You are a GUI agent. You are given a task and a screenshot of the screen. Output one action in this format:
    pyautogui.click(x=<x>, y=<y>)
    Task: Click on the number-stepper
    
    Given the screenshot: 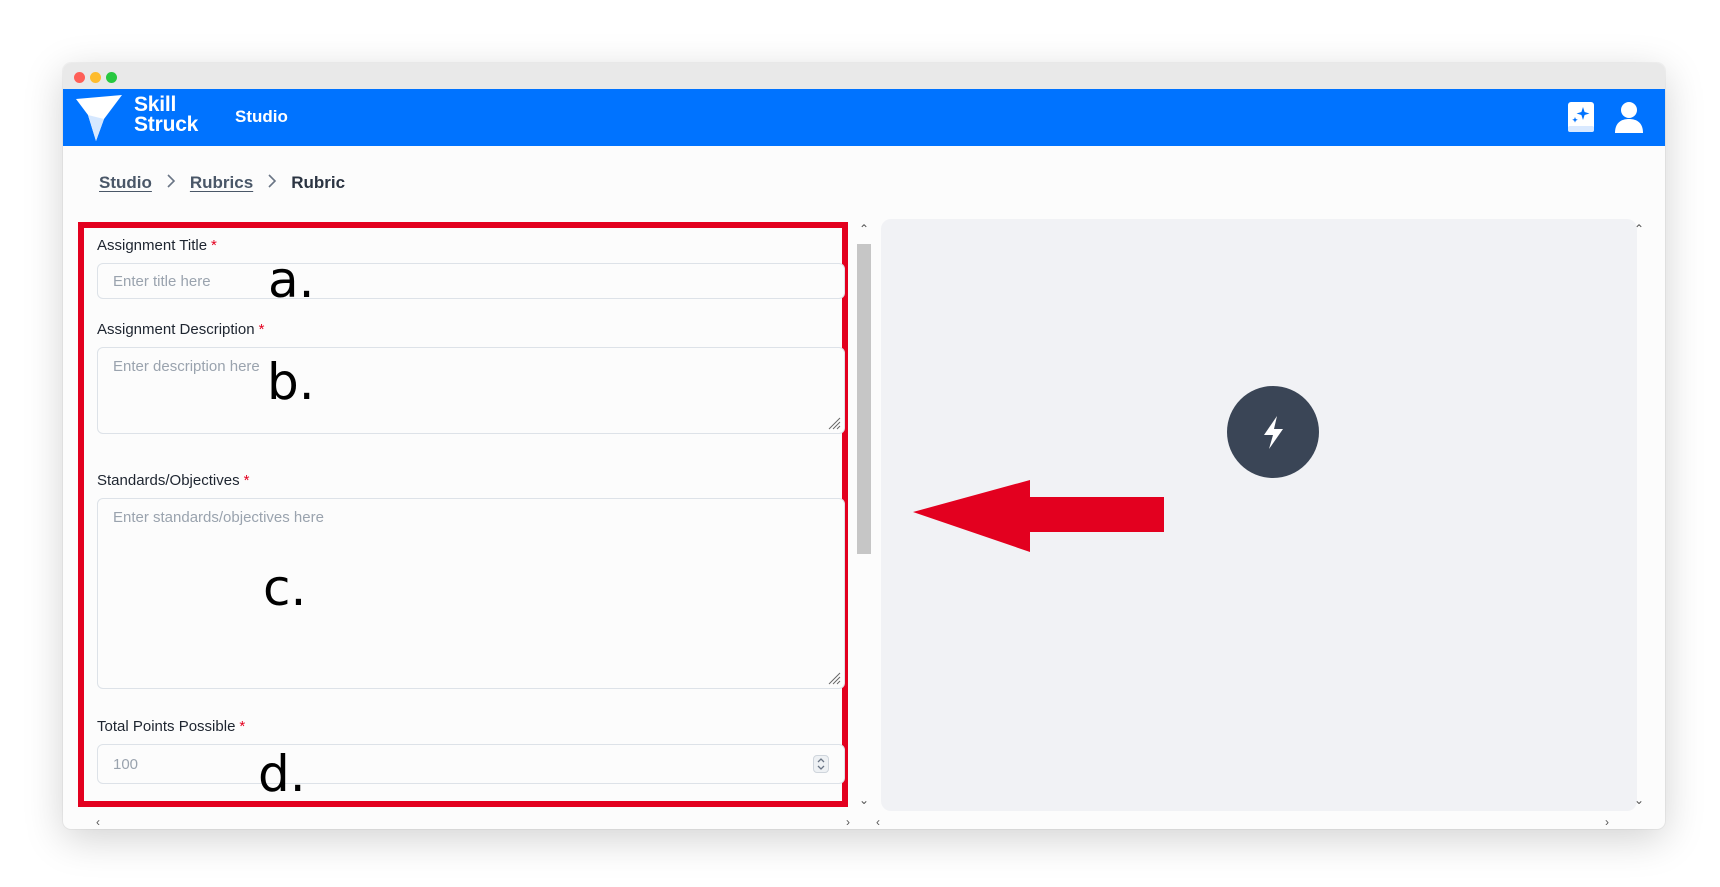 What is the action you would take?
    pyautogui.click(x=821, y=764)
    